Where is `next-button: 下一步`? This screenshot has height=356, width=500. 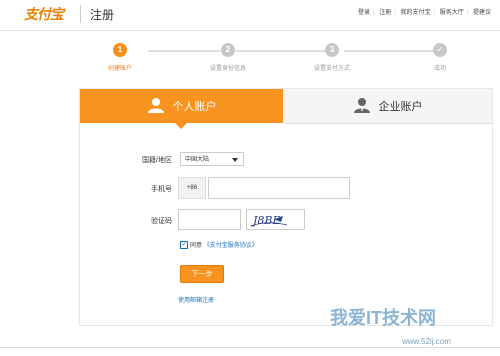 next-button: 下一步 is located at coordinates (202, 274).